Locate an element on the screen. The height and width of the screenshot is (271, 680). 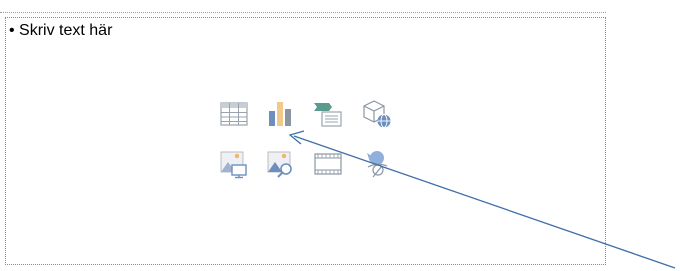
insert-icons-icon is located at coordinates (377, 164).